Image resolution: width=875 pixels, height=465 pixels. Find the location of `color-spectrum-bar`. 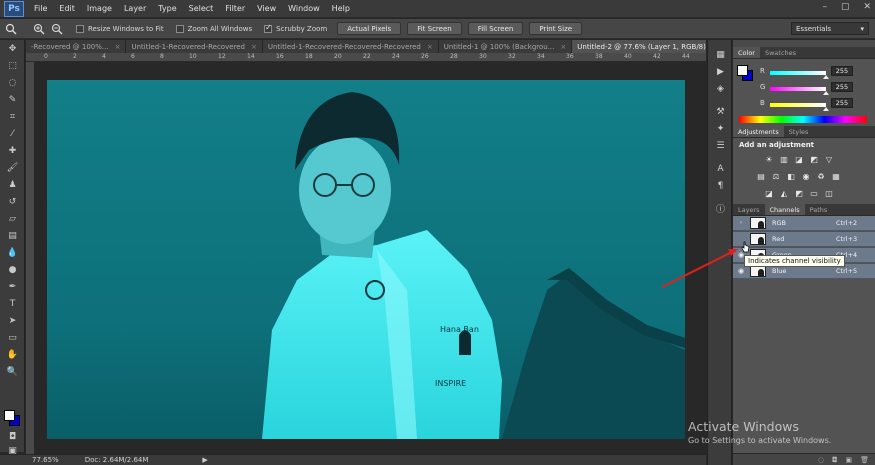

color-spectrum-bar is located at coordinates (803, 119).